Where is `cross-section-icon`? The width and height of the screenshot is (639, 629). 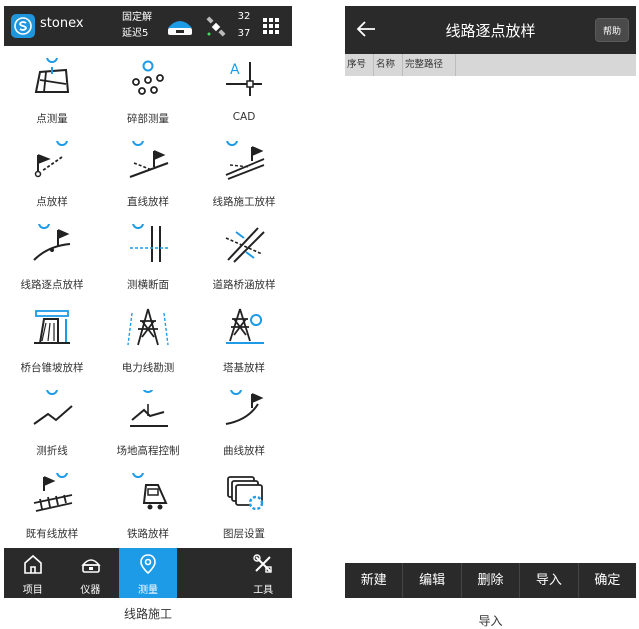
cross-section-icon is located at coordinates (149, 243).